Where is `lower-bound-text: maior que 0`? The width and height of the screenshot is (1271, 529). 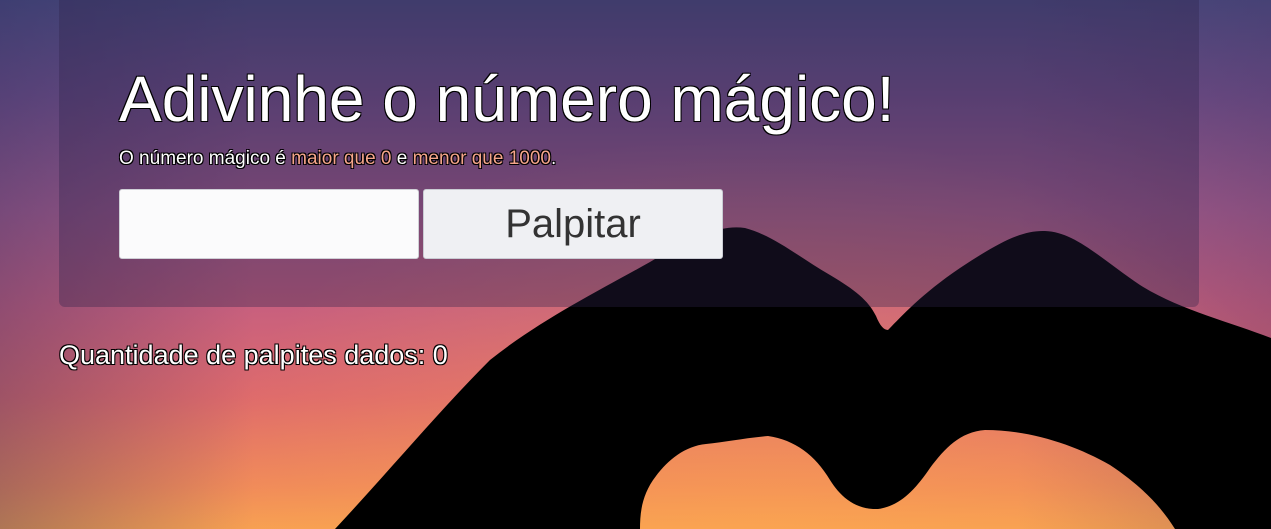 lower-bound-text: maior que 0 is located at coordinates (341, 158).